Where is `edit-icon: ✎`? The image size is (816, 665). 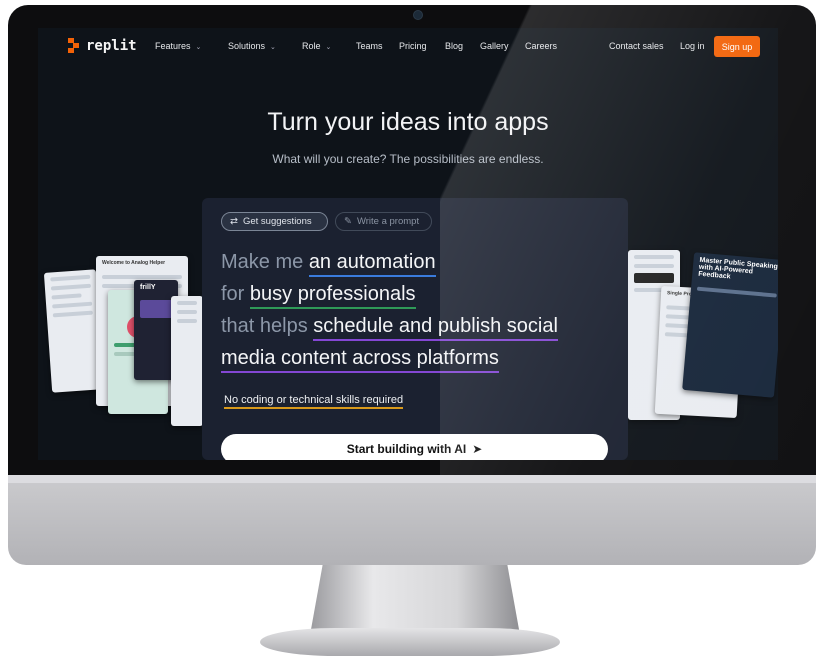 edit-icon: ✎ is located at coordinates (348, 221).